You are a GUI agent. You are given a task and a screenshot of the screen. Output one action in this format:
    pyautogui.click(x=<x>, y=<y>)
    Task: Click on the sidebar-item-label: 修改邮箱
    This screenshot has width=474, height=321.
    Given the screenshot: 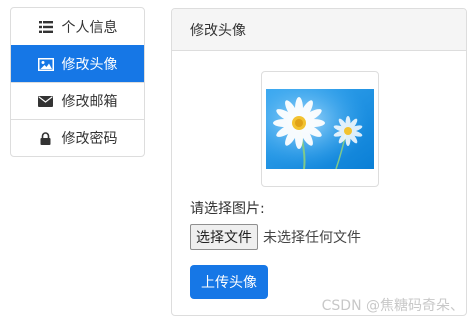 What is the action you would take?
    pyautogui.click(x=89, y=102)
    